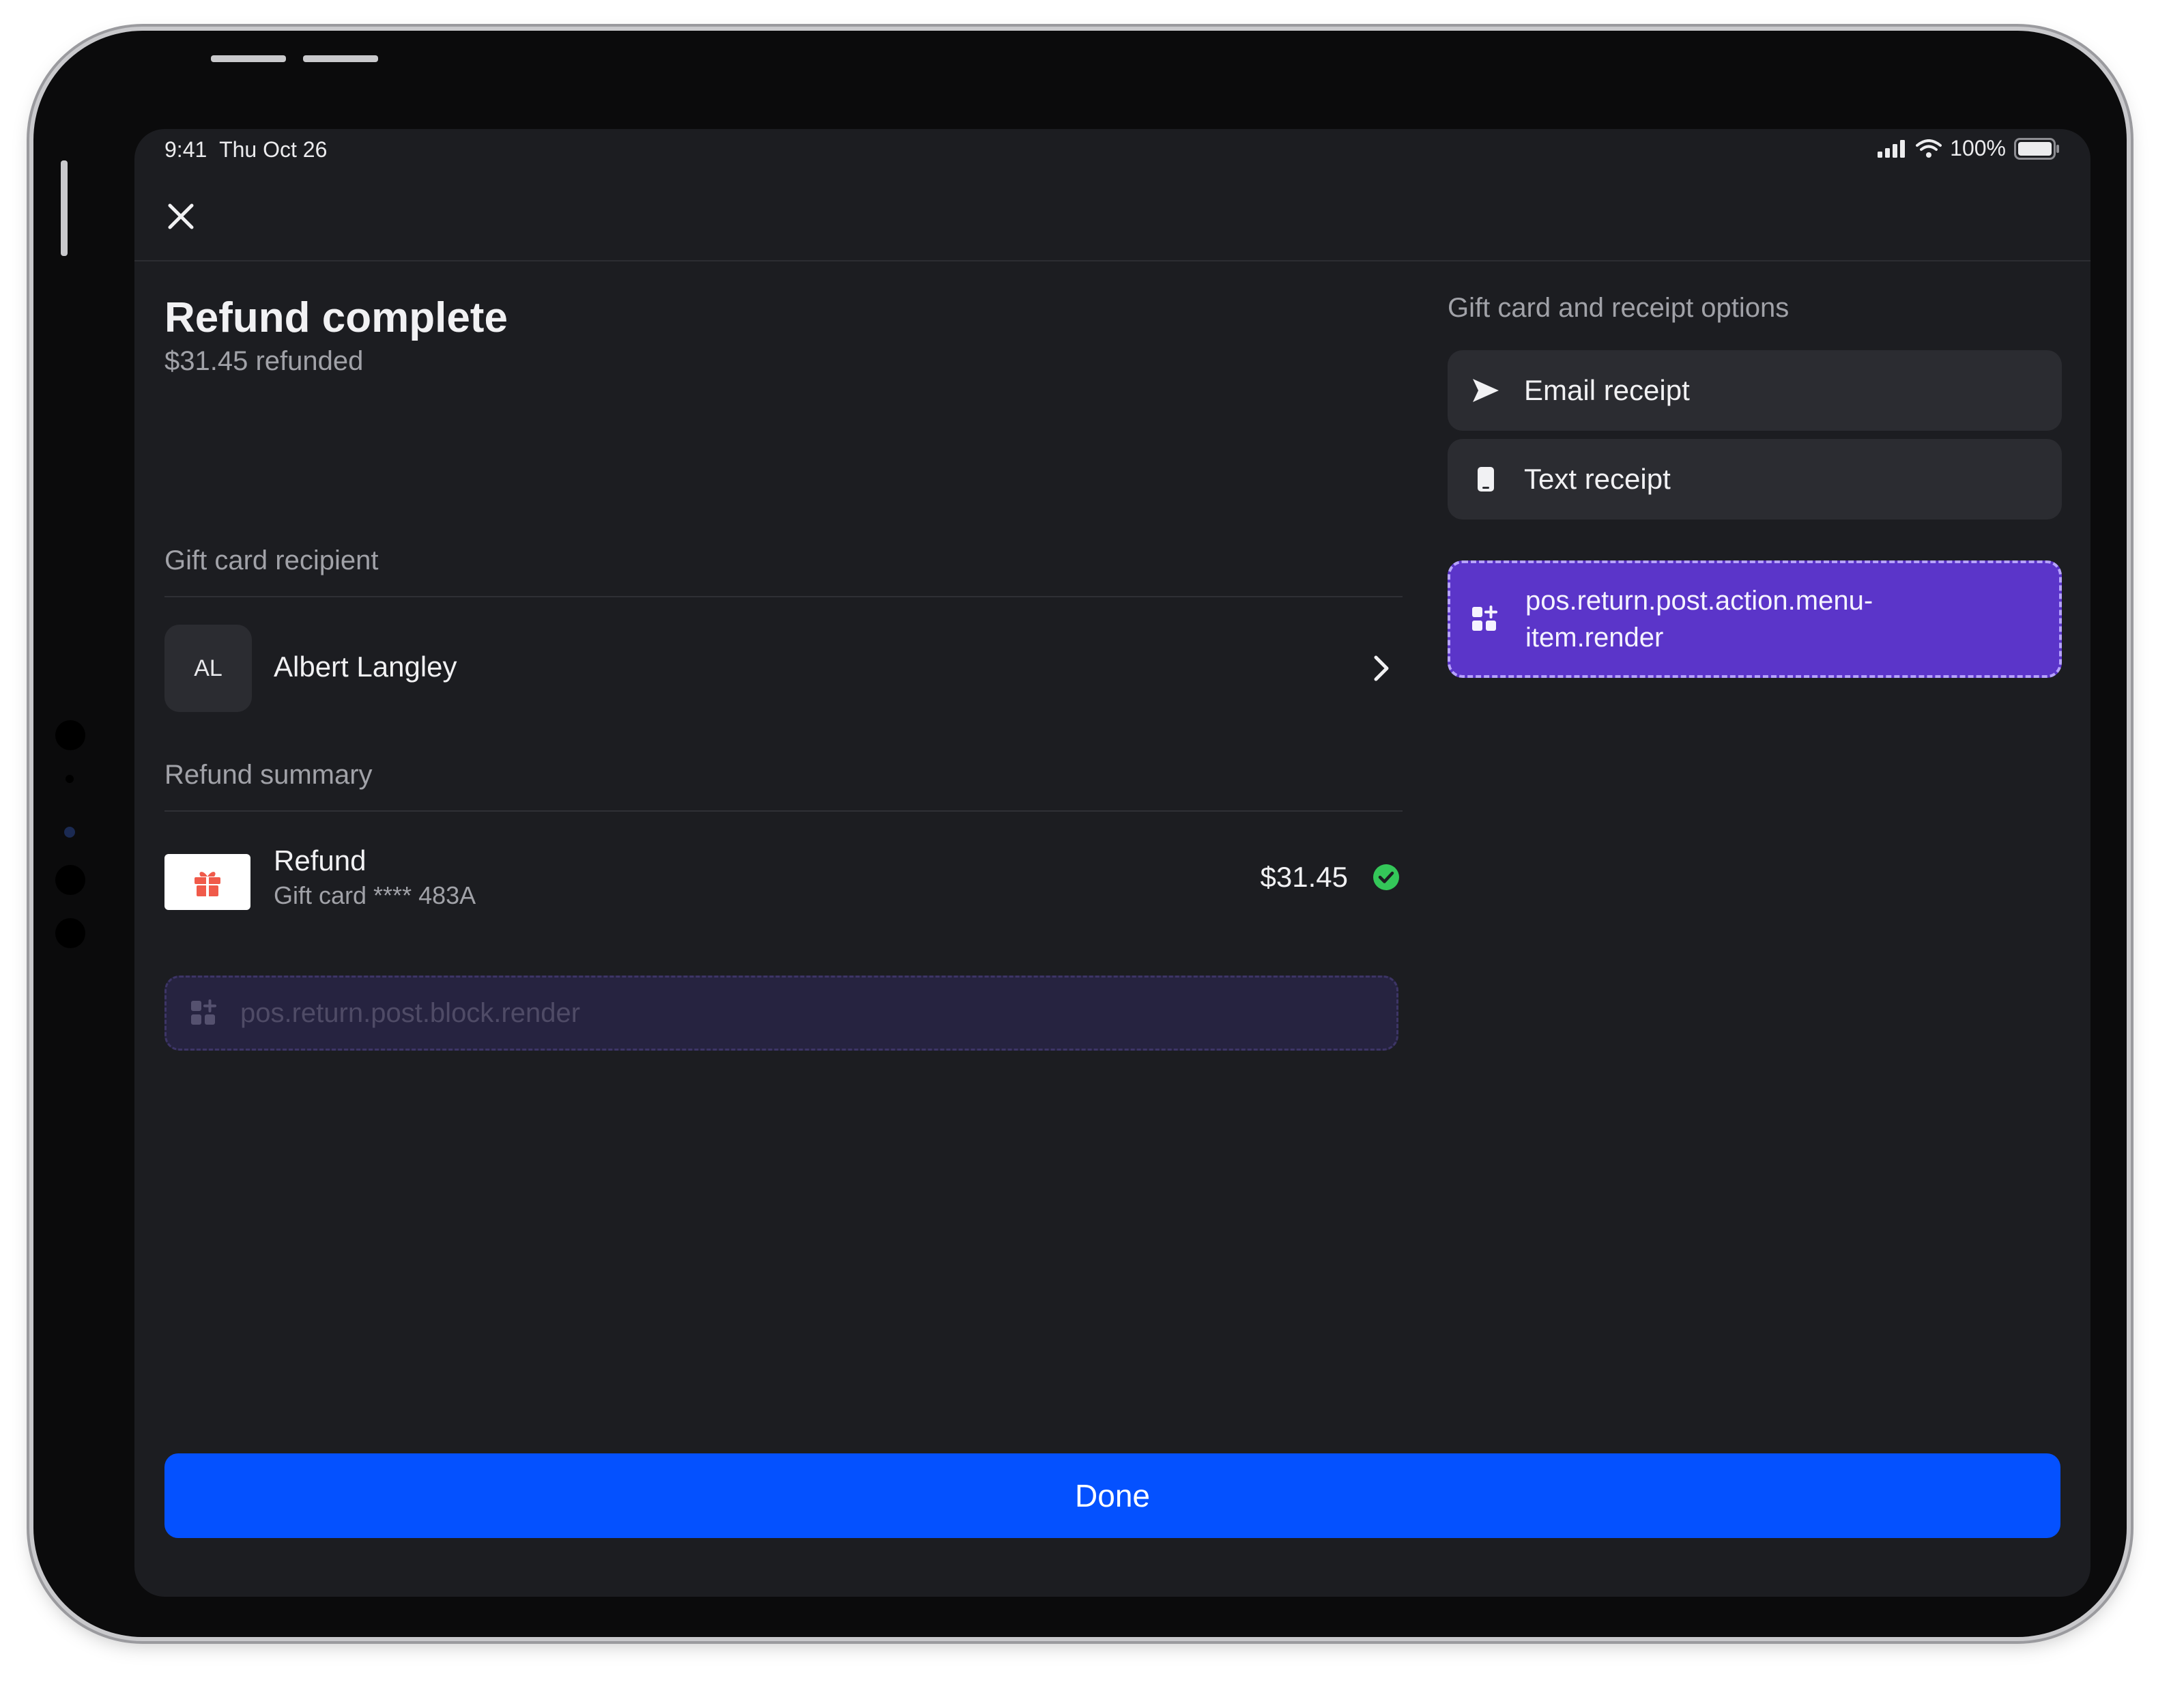  What do you see at coordinates (783, 892) in the screenshot?
I see `refund-line-item: Refund Gift card **** 483A $31.45` at bounding box center [783, 892].